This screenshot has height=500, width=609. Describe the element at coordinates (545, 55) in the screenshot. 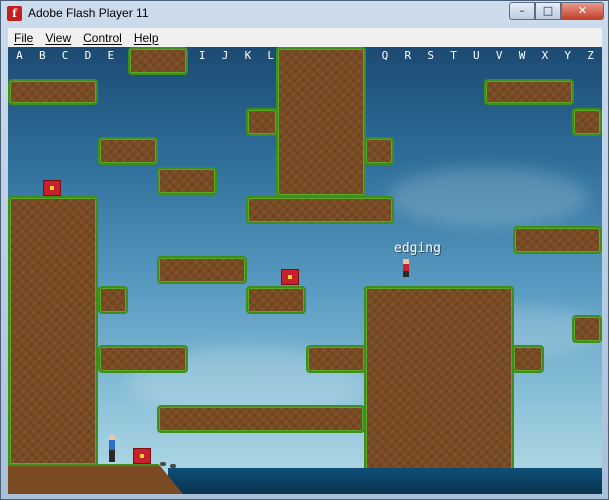

I see `column-letter: X` at that location.